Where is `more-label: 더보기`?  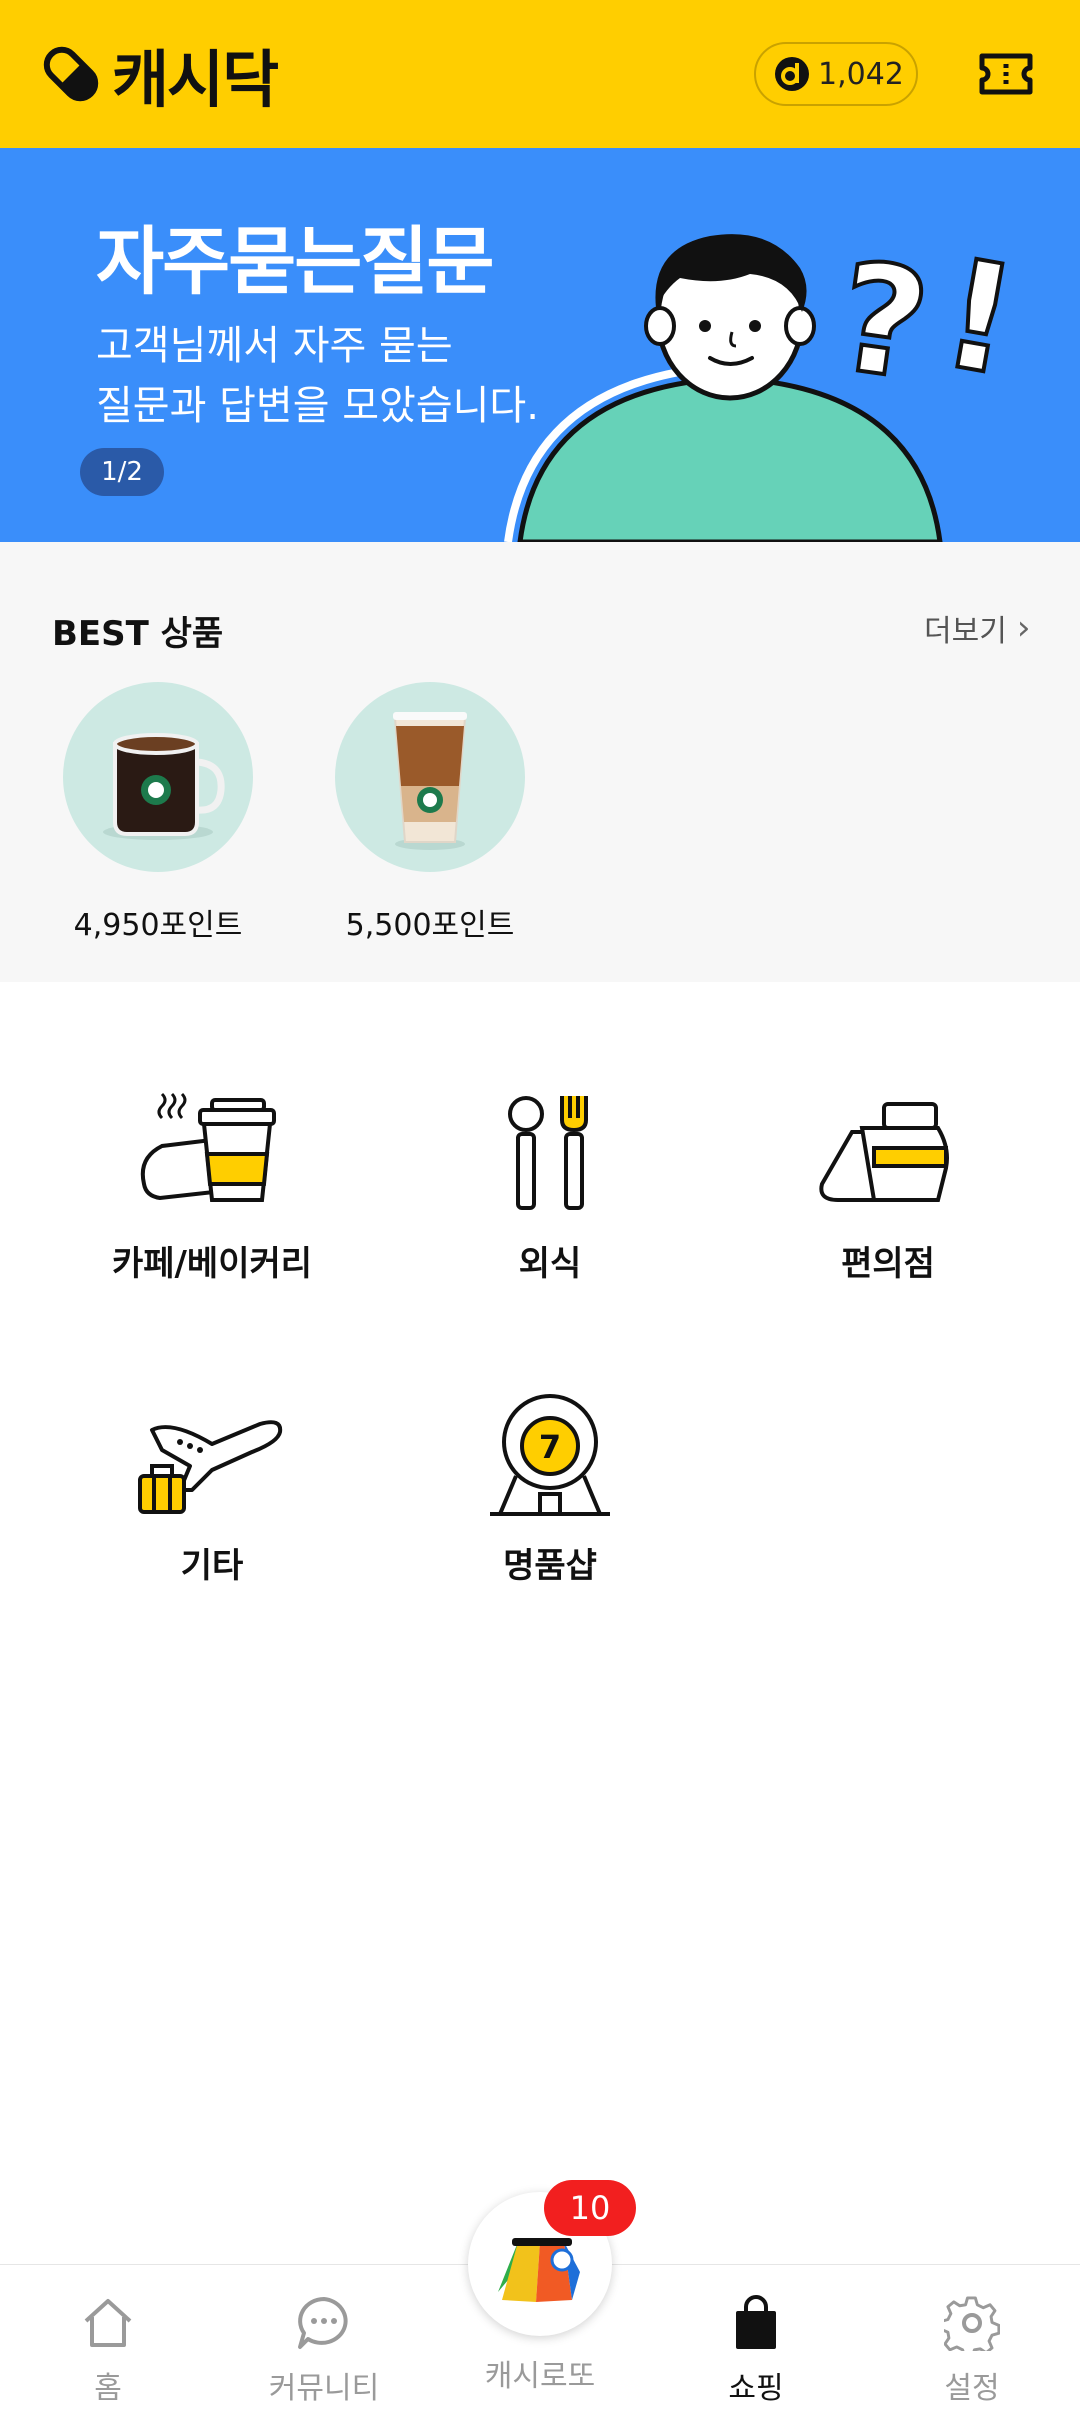 more-label: 더보기 is located at coordinates (965, 631).